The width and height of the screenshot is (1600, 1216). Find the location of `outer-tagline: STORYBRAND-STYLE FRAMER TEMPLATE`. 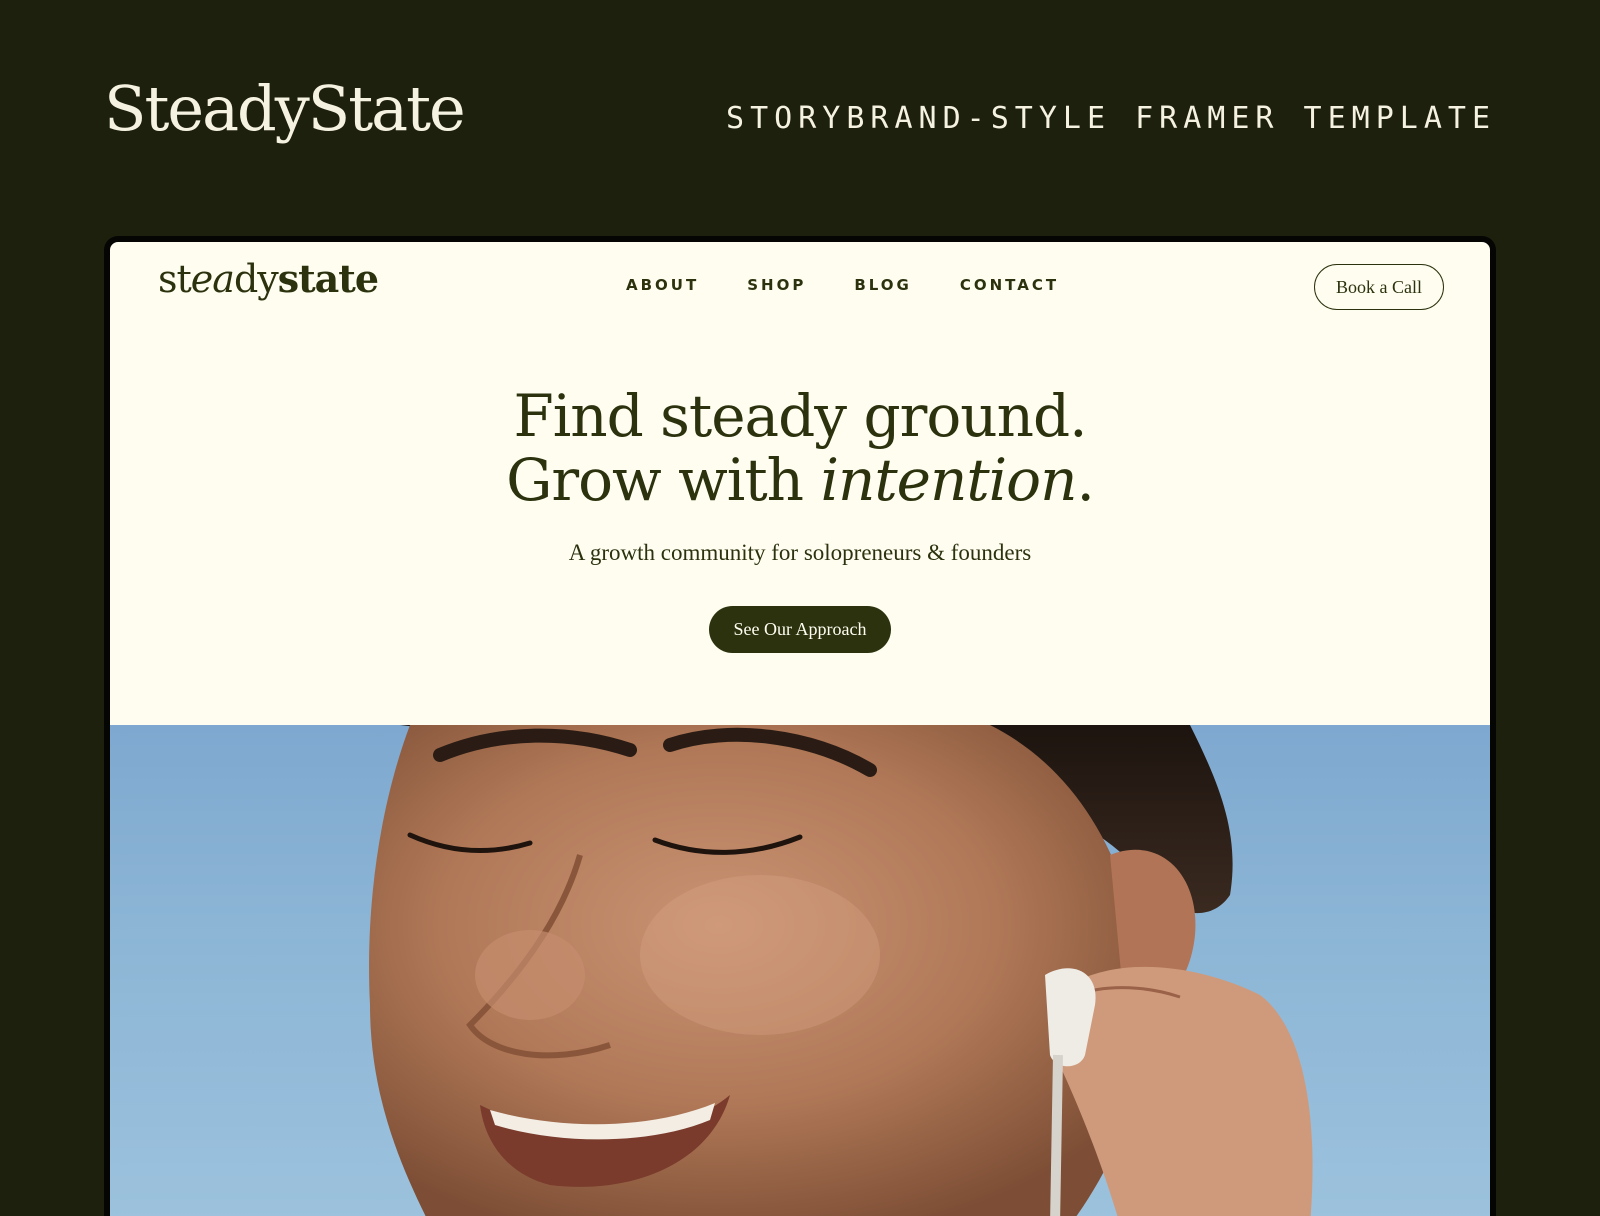

outer-tagline: STORYBRAND-STYLE FRAMER TEMPLATE is located at coordinates (1111, 118).